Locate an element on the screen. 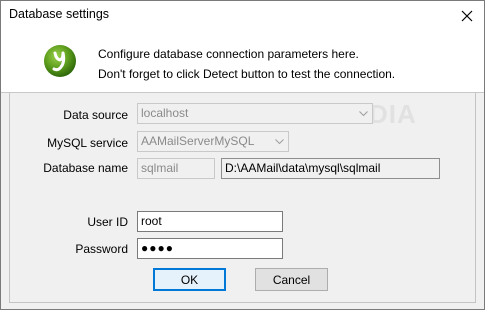 The width and height of the screenshot is (485, 310). user-id-input: root is located at coordinates (210, 221).